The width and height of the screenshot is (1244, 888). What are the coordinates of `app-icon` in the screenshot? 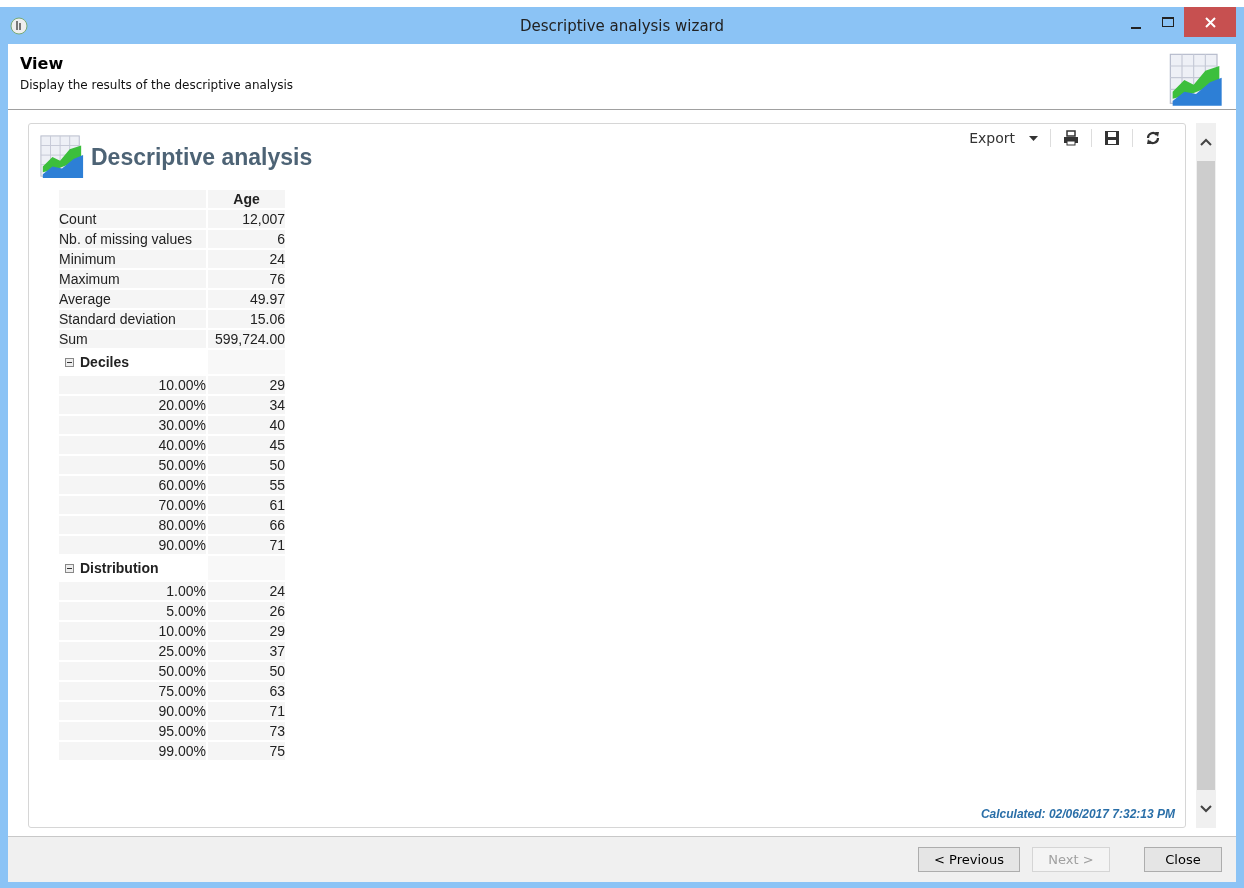 It's located at (19, 25).